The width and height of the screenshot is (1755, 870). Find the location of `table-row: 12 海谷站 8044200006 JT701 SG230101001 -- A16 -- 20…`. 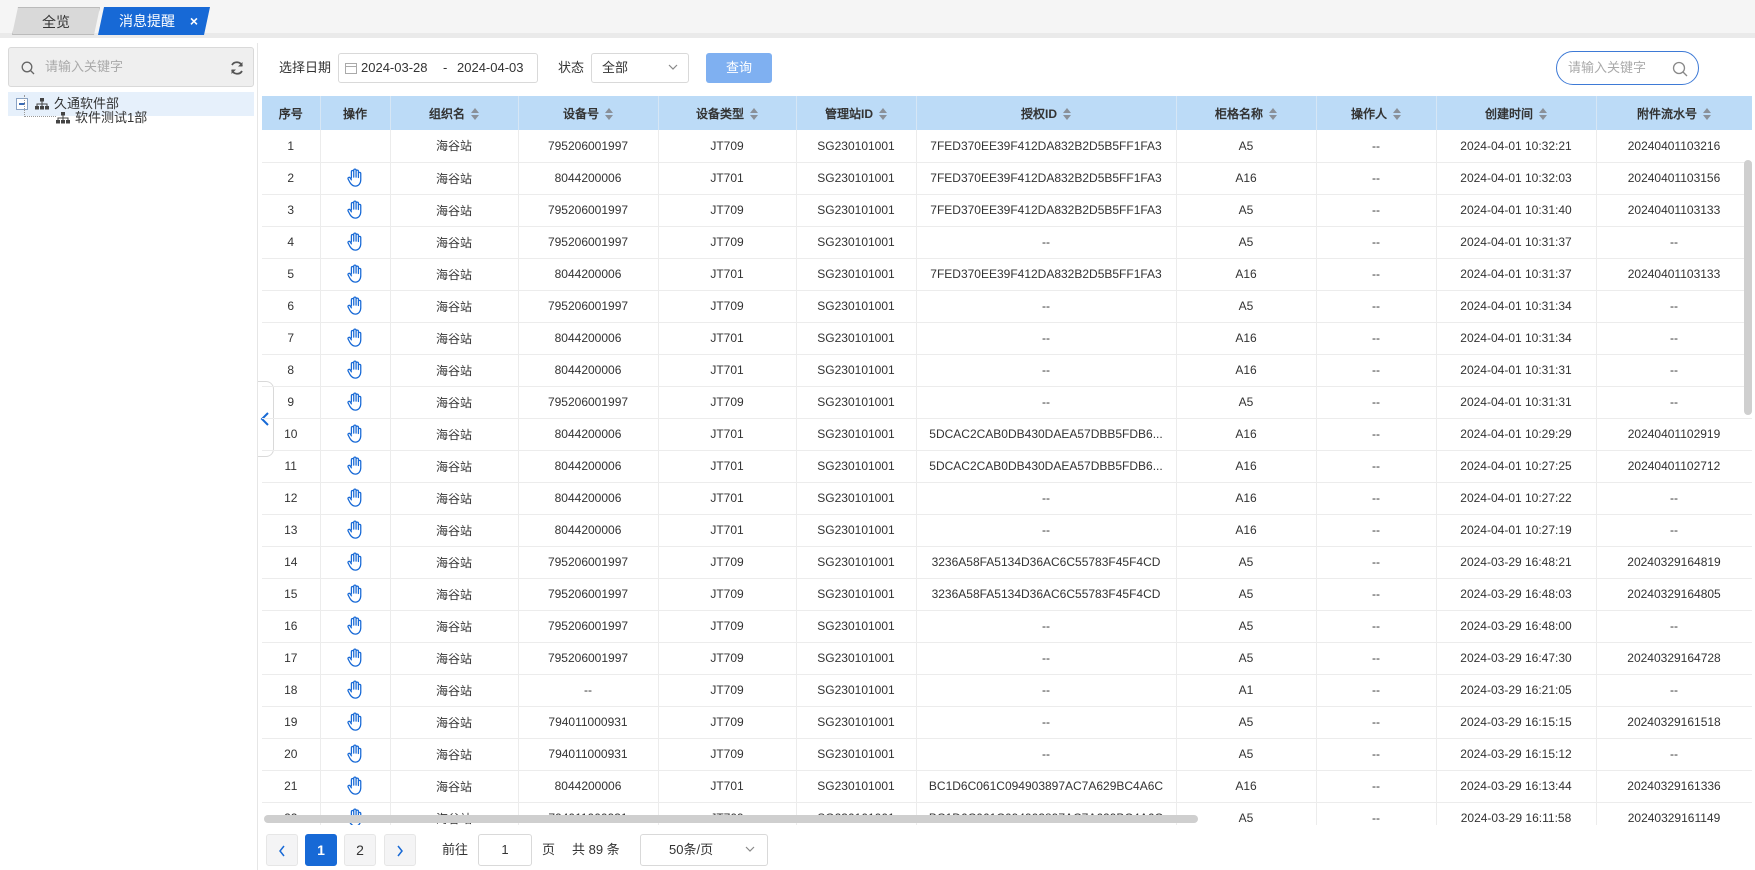

table-row: 12 海谷站 8044200006 JT701 SG230101001 -- A16 -- 20… is located at coordinates (1007, 498).